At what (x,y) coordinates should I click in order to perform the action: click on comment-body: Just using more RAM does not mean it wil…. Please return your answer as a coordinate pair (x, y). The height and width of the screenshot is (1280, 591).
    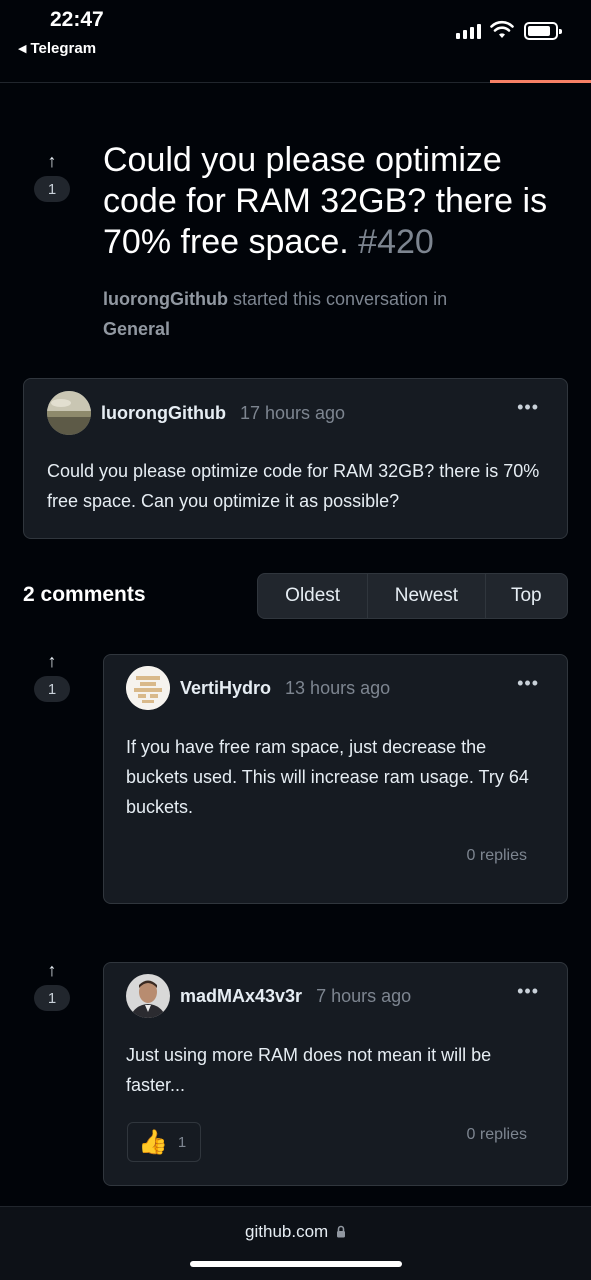
    Looking at the image, I should click on (309, 1070).